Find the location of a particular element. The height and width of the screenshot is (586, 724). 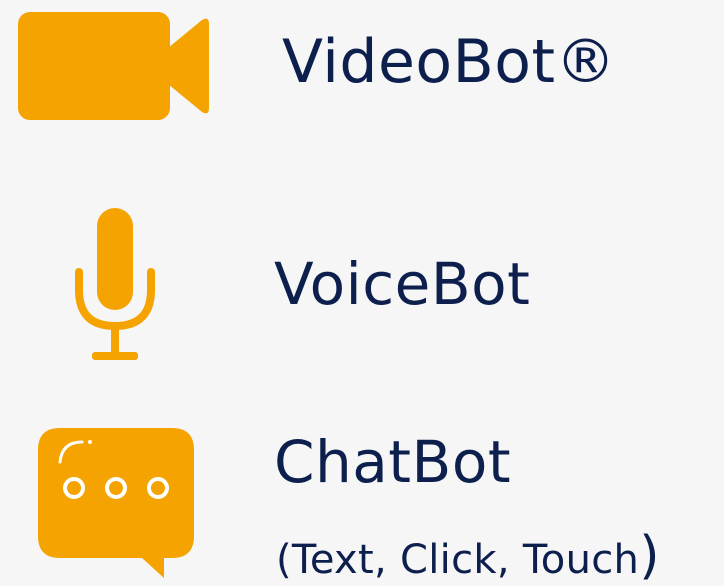

video-camera-icon is located at coordinates (114, 66).